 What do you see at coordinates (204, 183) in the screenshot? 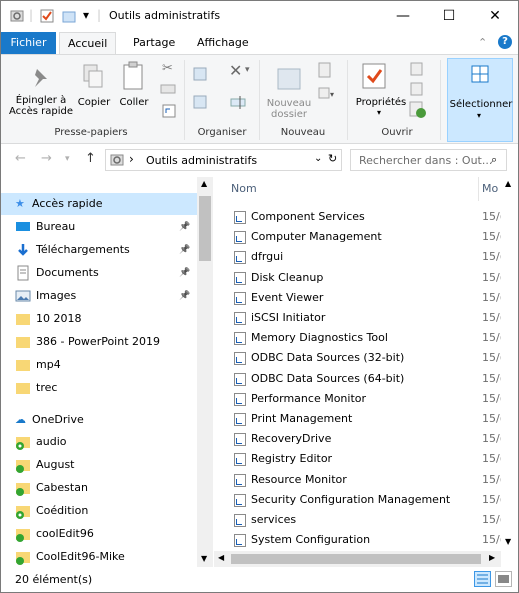
I see `nav-scroll-up-icon: ▲` at bounding box center [204, 183].